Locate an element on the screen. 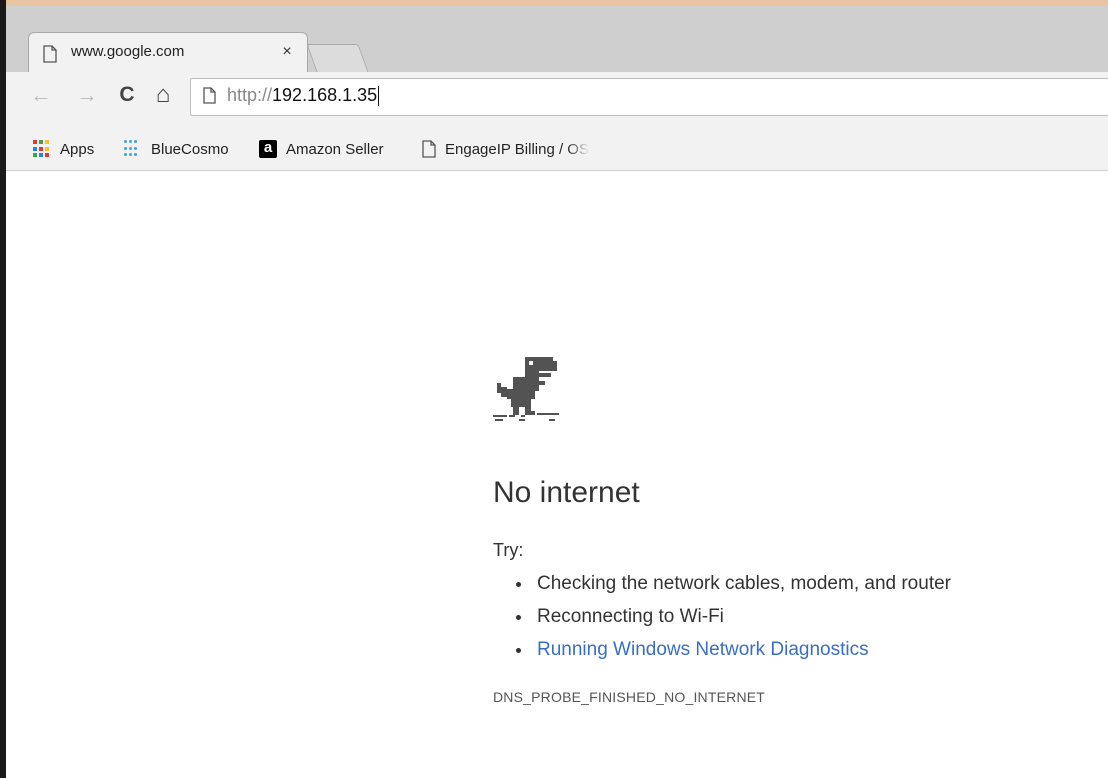 The image size is (1108, 778). back-arrow-icon: ← is located at coordinates (41, 95).